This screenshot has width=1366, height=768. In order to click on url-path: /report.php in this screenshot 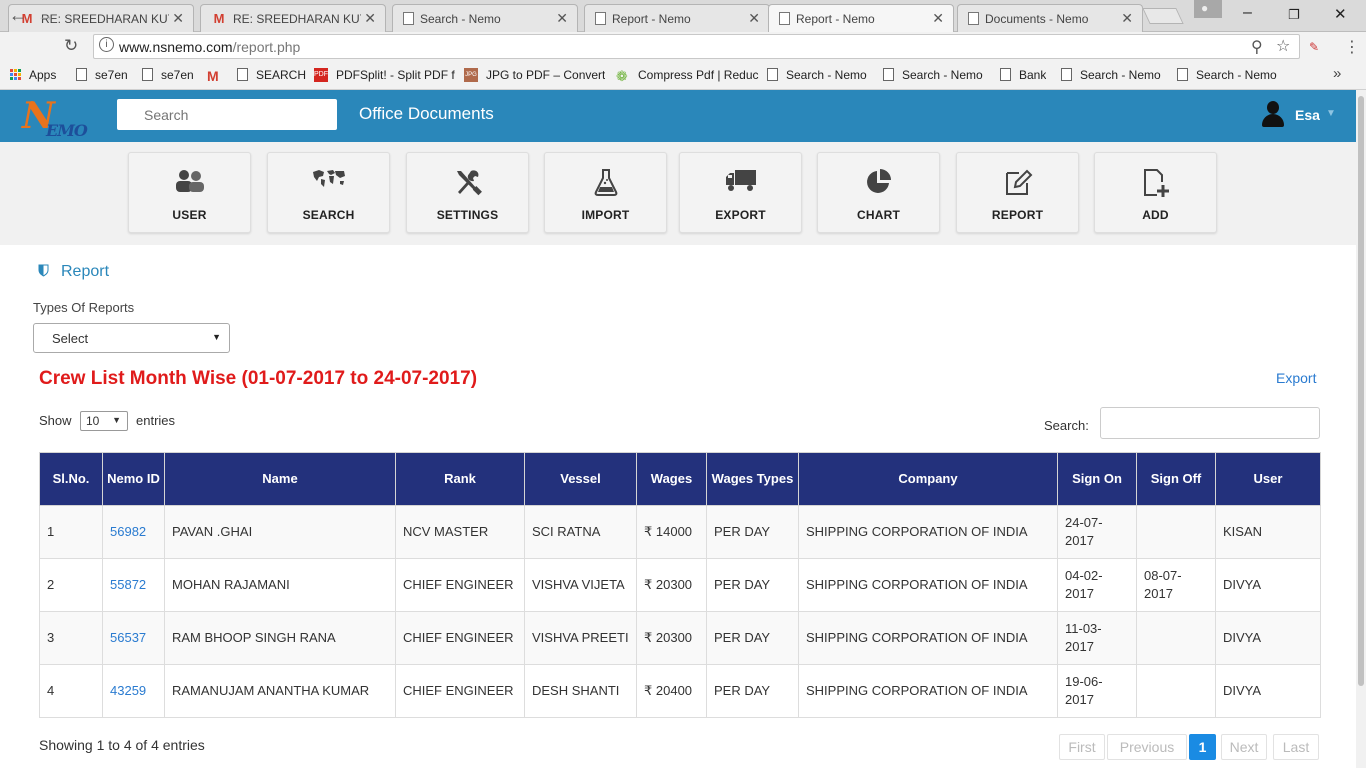, I will do `click(266, 47)`.